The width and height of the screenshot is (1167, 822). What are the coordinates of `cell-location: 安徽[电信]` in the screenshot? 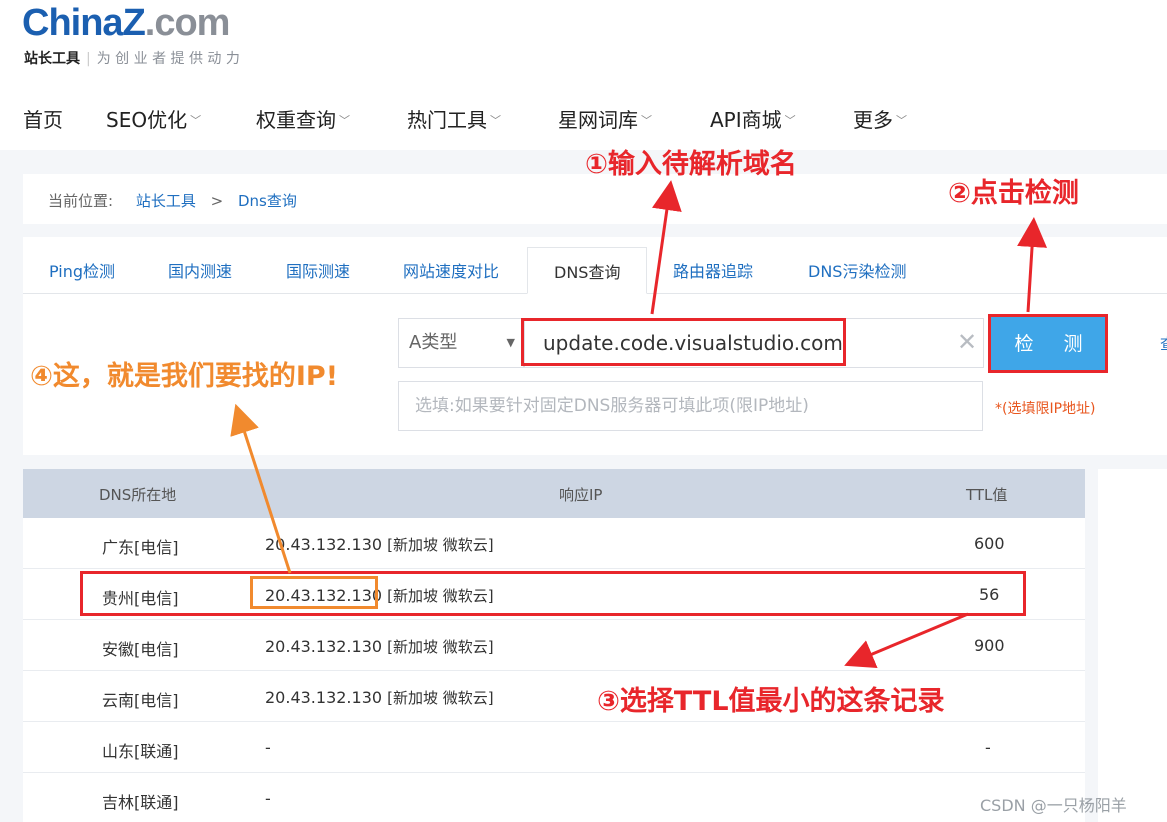 It's located at (140, 649).